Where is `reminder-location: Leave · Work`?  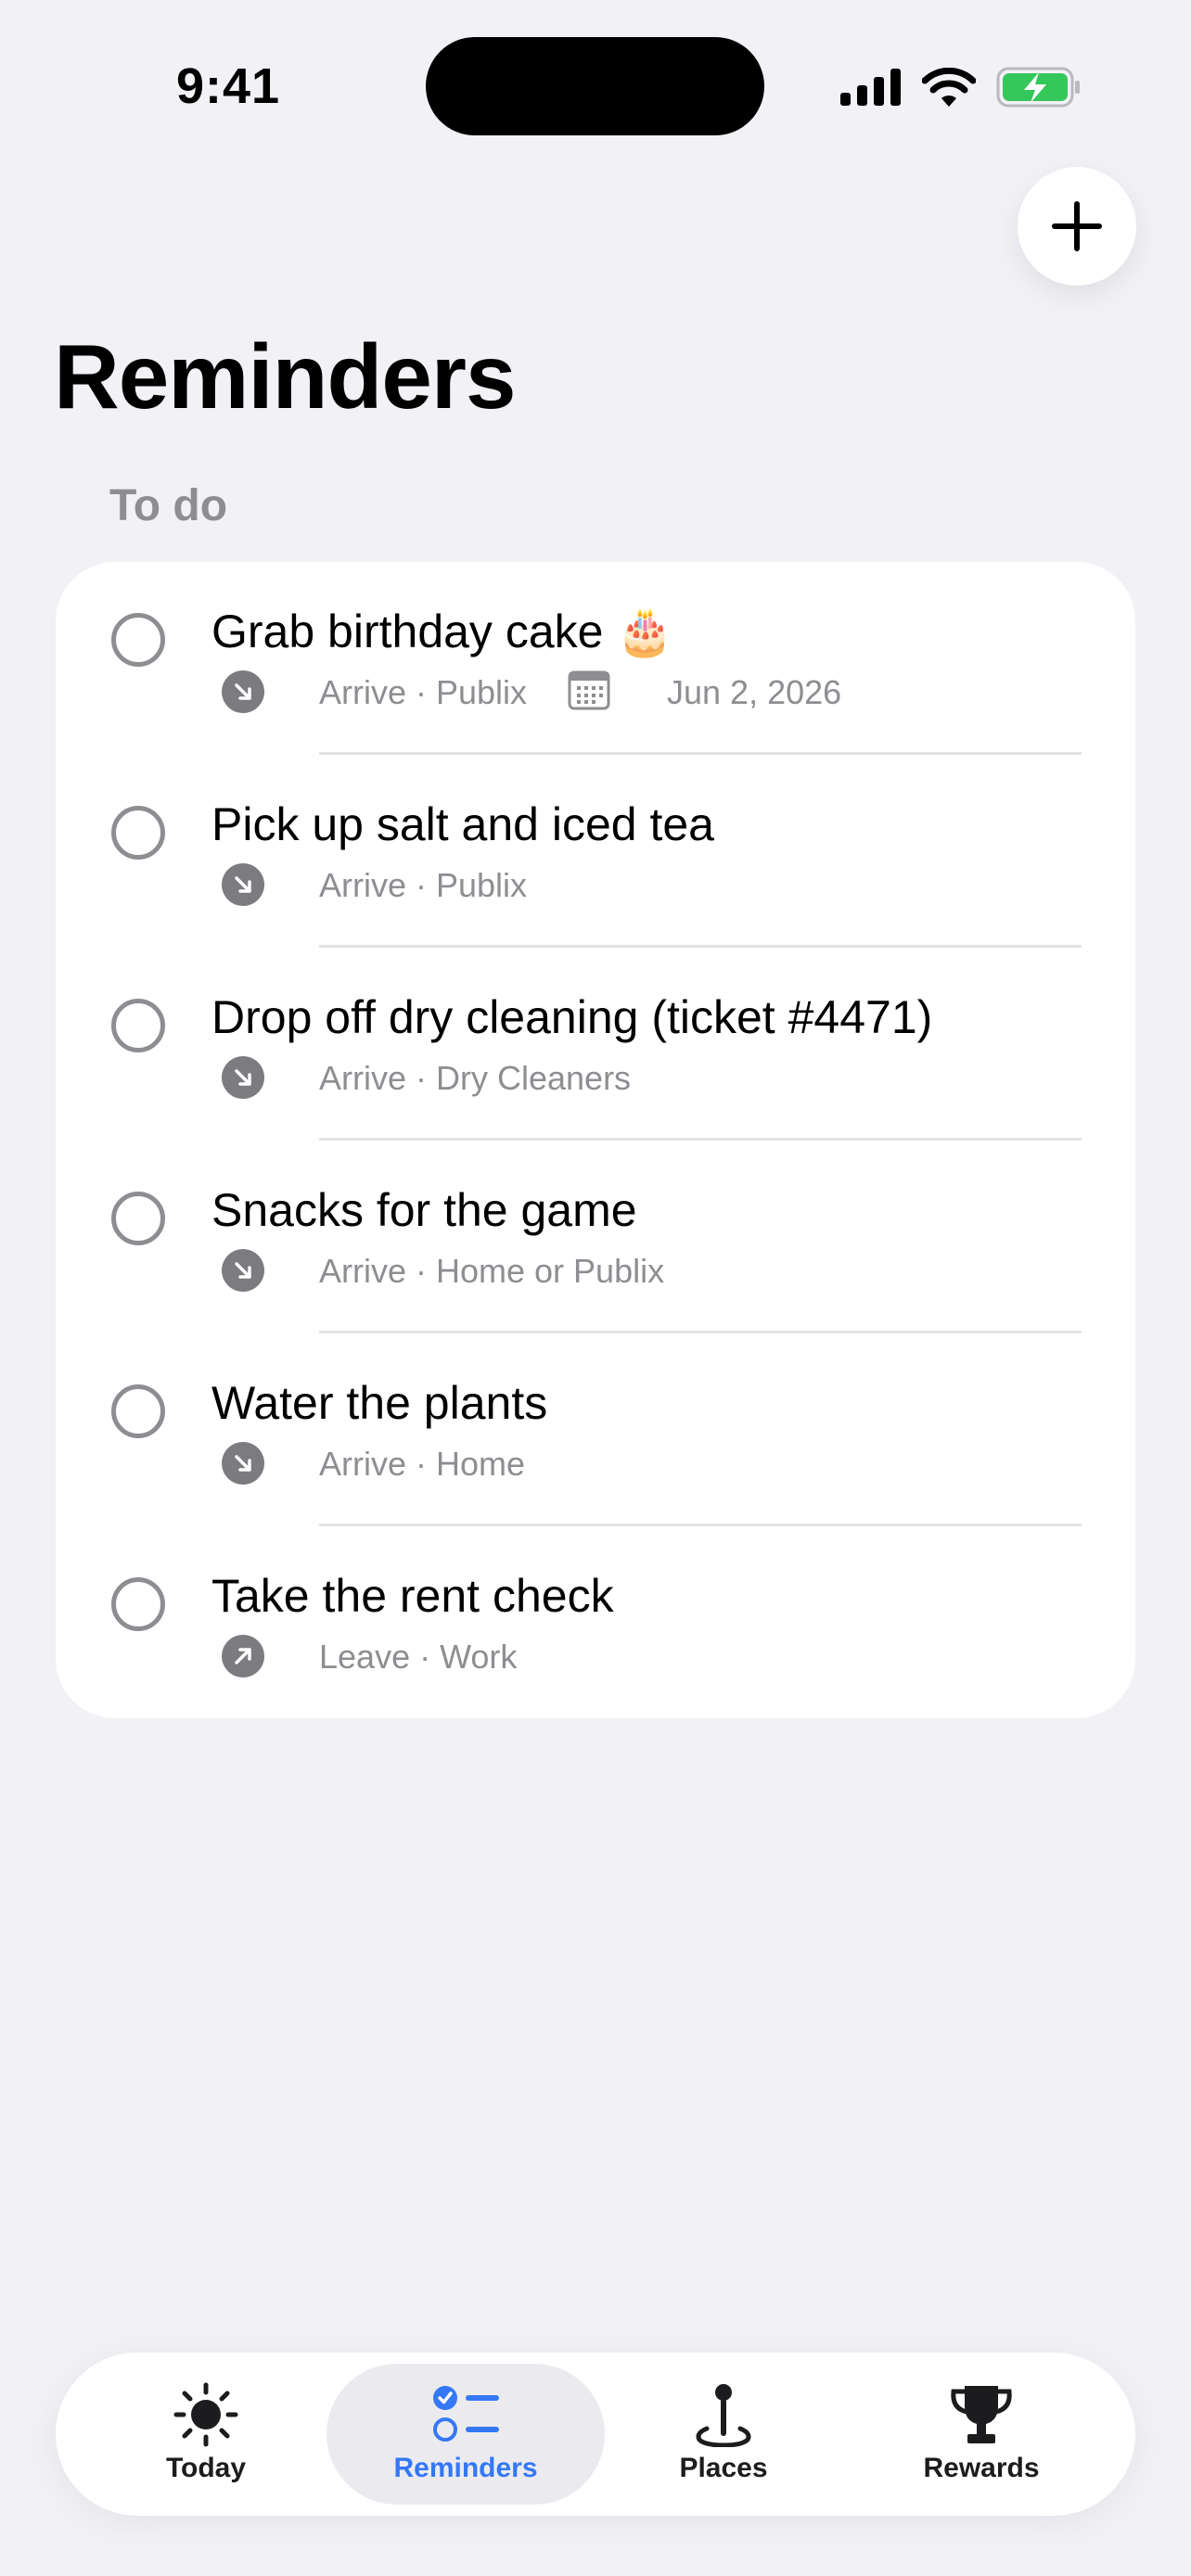 reminder-location: Leave · Work is located at coordinates (418, 1657).